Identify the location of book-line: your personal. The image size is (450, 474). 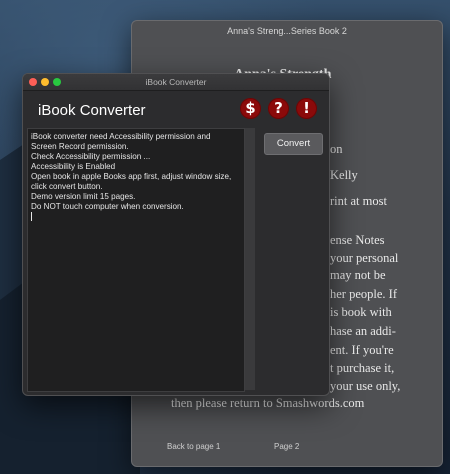
(364, 258).